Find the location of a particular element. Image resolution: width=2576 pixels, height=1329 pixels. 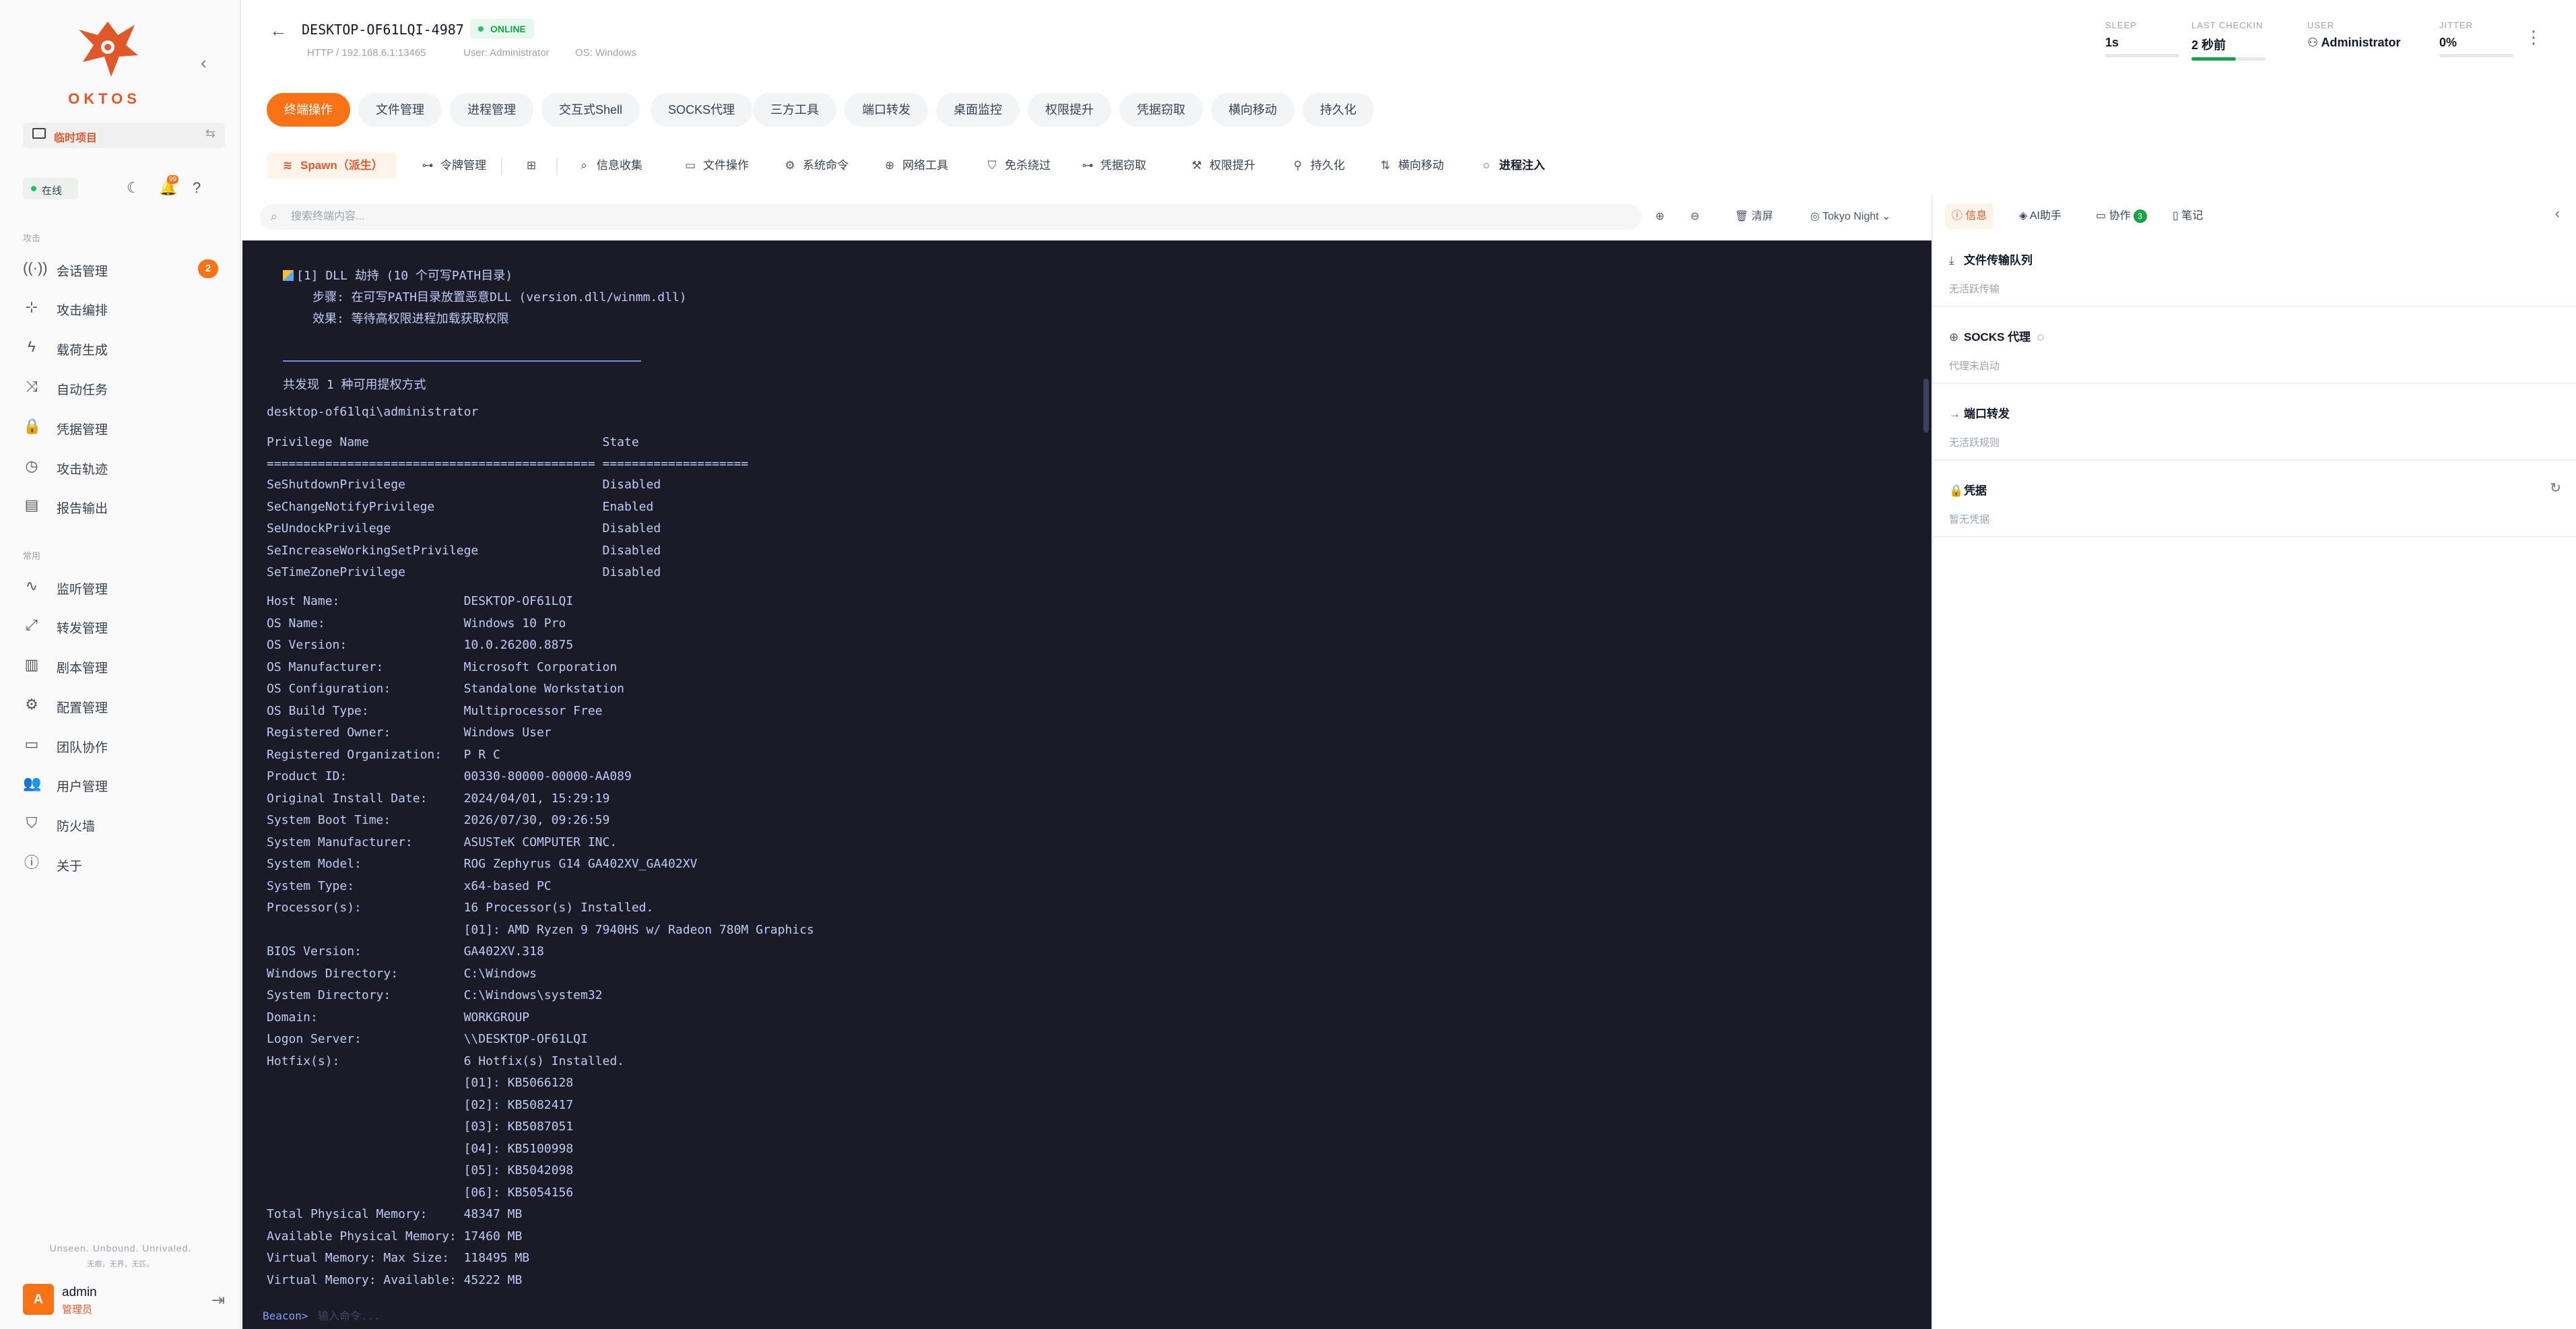

theme-select: ◎ Tokyo Night ⌄ is located at coordinates (1850, 217).